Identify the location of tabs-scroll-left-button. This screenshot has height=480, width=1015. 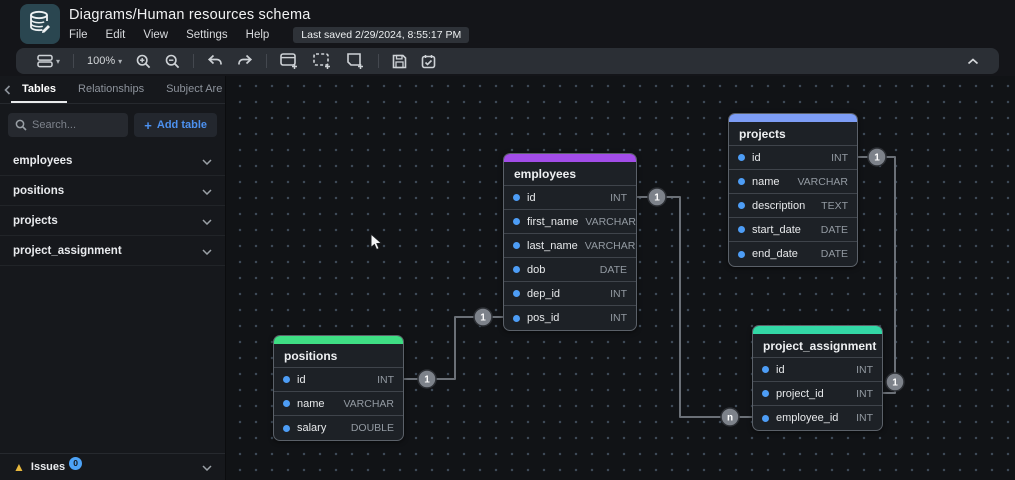
(7, 89).